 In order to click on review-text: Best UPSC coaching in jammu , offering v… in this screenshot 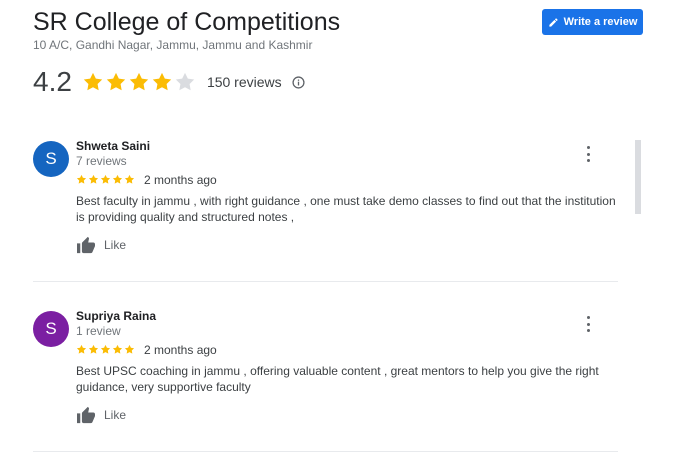, I will do `click(337, 379)`.